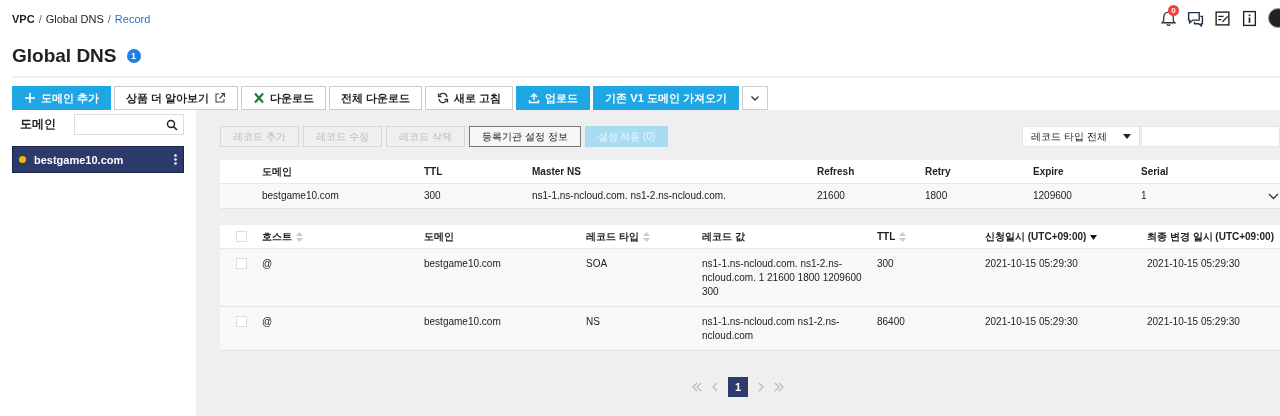 The width and height of the screenshot is (1280, 416). What do you see at coordinates (1249, 18) in the screenshot?
I see `info-icon` at bounding box center [1249, 18].